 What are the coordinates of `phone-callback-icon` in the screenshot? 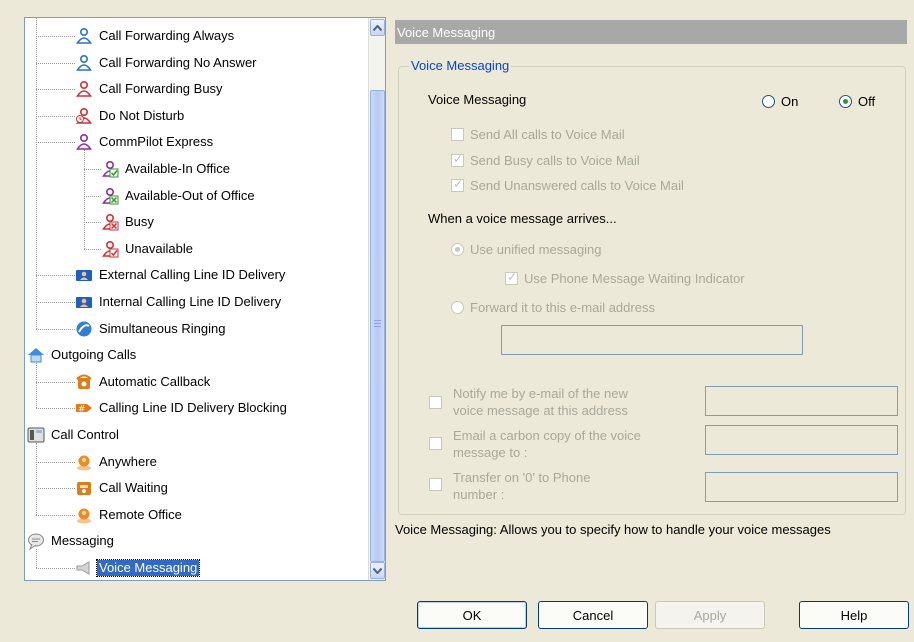 It's located at (84, 382).